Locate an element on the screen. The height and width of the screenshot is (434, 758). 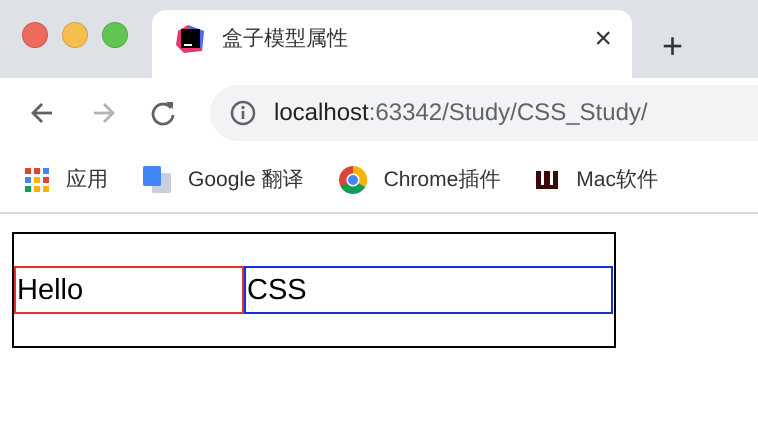
text-box: Hello is located at coordinates (129, 290).